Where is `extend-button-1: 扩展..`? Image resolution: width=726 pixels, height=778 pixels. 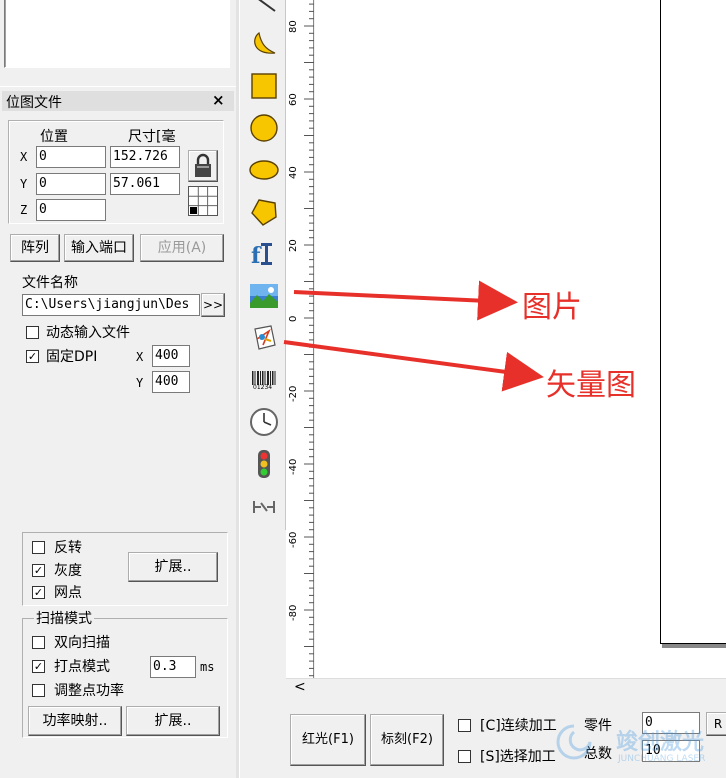 extend-button-1: 扩展.. is located at coordinates (173, 567).